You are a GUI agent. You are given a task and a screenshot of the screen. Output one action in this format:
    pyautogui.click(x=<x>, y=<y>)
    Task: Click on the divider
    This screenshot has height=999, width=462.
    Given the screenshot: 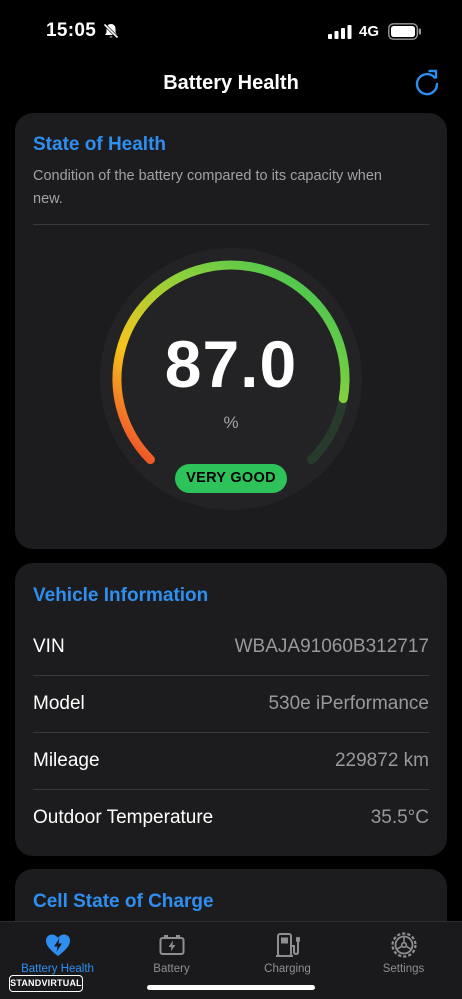 What is the action you would take?
    pyautogui.click(x=231, y=224)
    